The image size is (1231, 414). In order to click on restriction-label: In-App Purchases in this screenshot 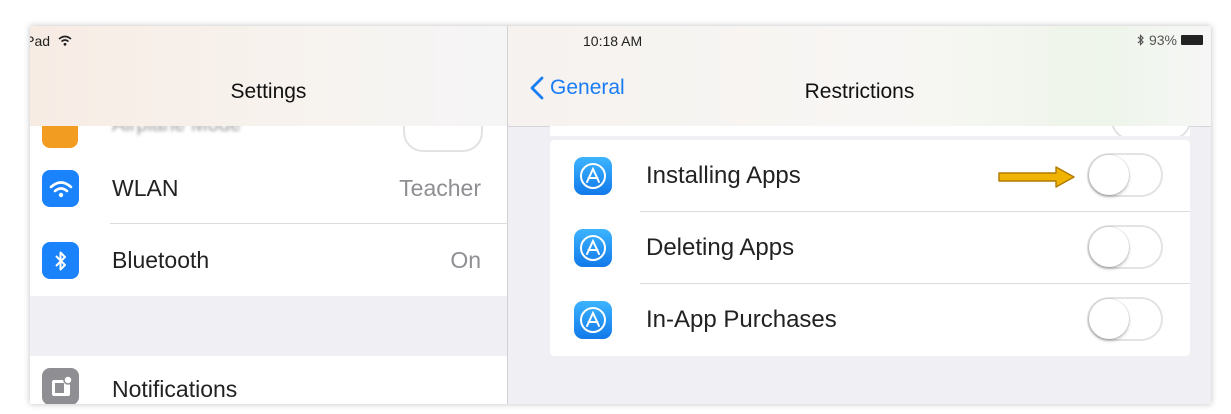, I will do `click(741, 319)`.